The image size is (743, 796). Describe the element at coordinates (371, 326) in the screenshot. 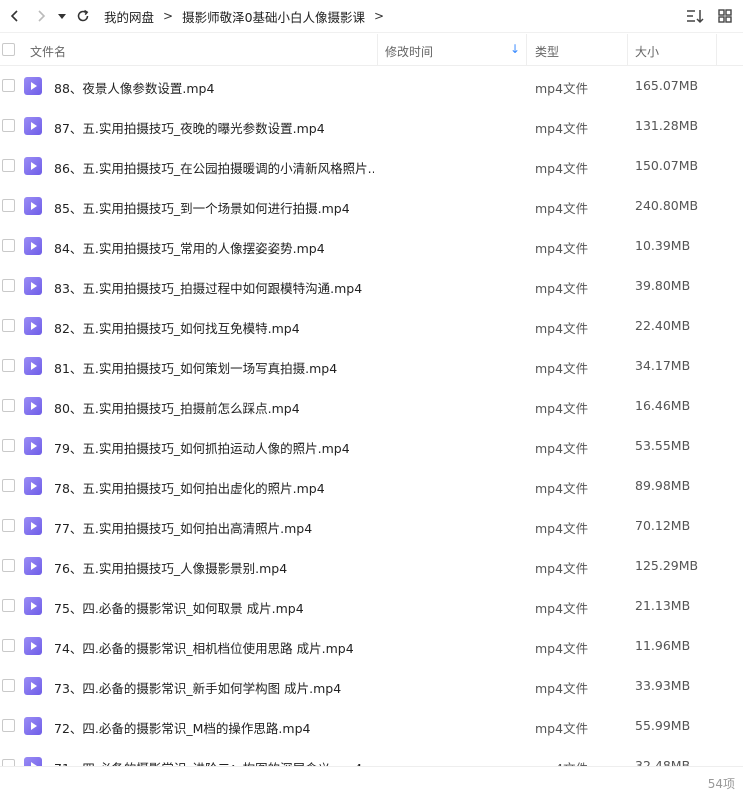

I see `file-row: 82、五.实用拍摄技巧_如何找互免模特.mp4 mp4文件 22.40MB` at that location.